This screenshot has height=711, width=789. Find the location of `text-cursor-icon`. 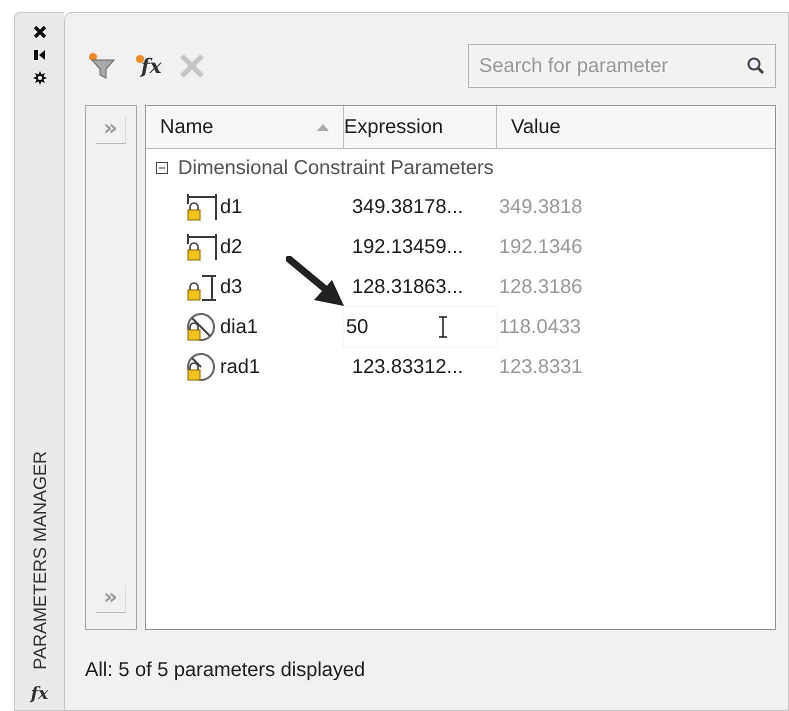

text-cursor-icon is located at coordinates (443, 327).